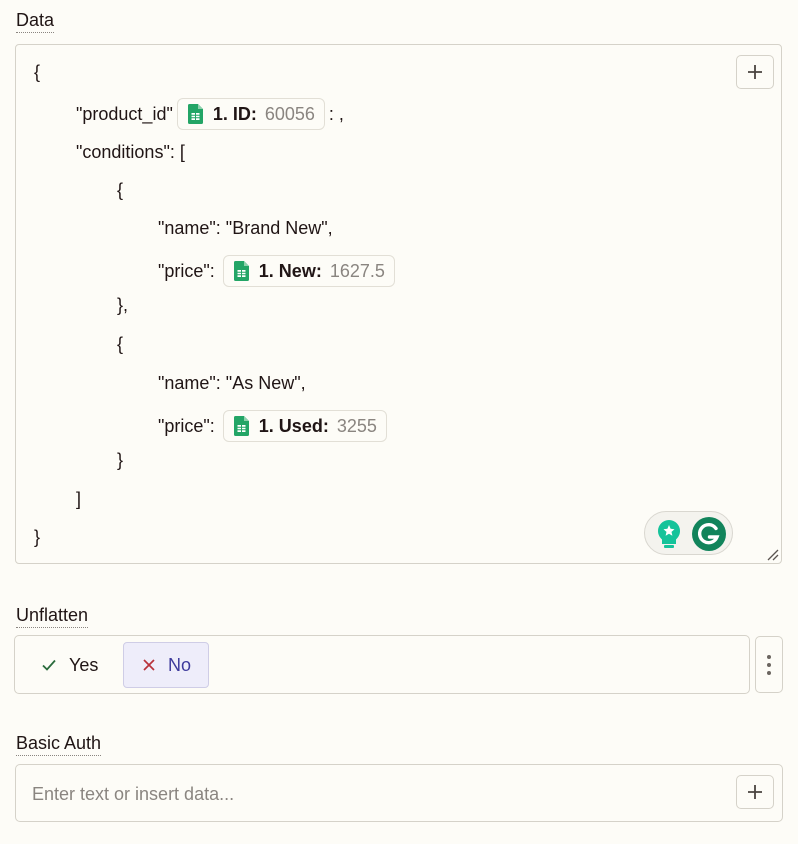 This screenshot has height=844, width=798. I want to click on code-line-name-brand-new: "name": "Brand New",, so click(245, 228).